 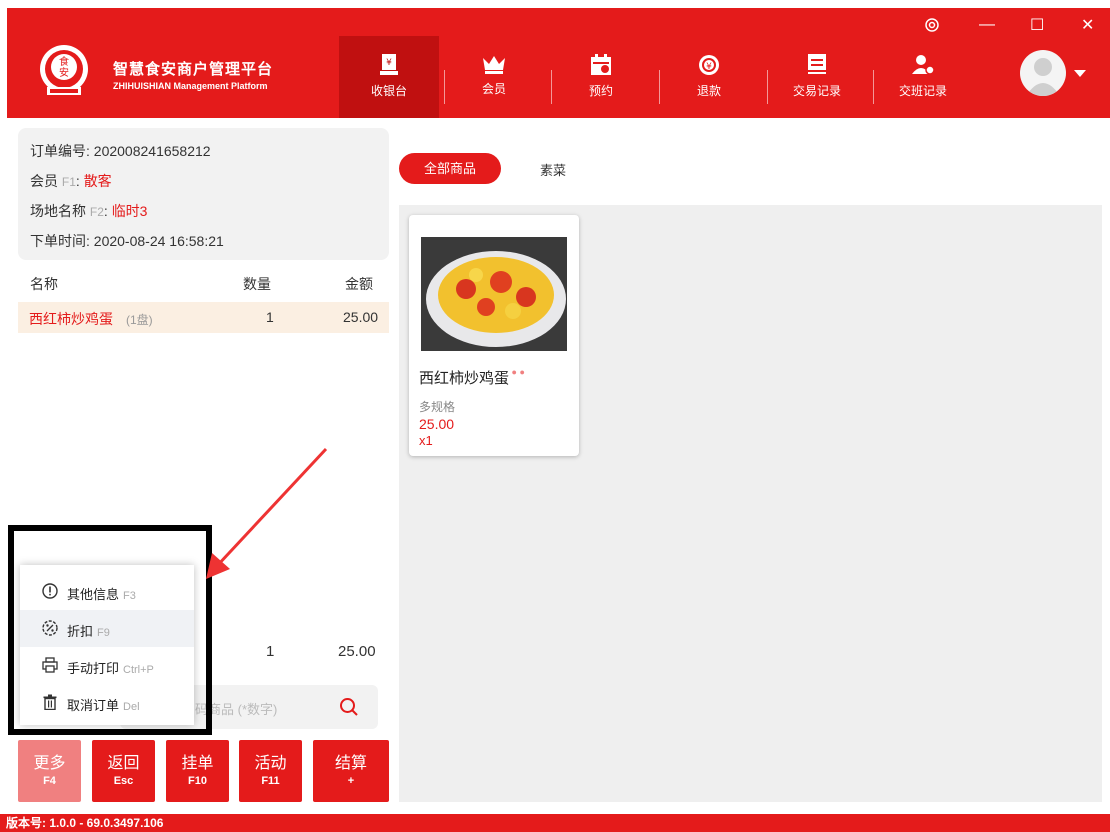 What do you see at coordinates (389, 77) in the screenshot?
I see `nav-cashier: ¥ 收银台` at bounding box center [389, 77].